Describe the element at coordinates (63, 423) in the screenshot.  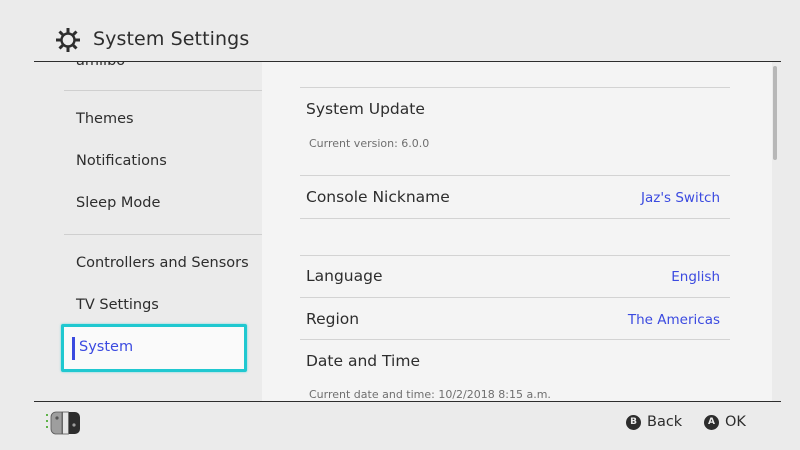
I see `joy-con-controller-icon` at that location.